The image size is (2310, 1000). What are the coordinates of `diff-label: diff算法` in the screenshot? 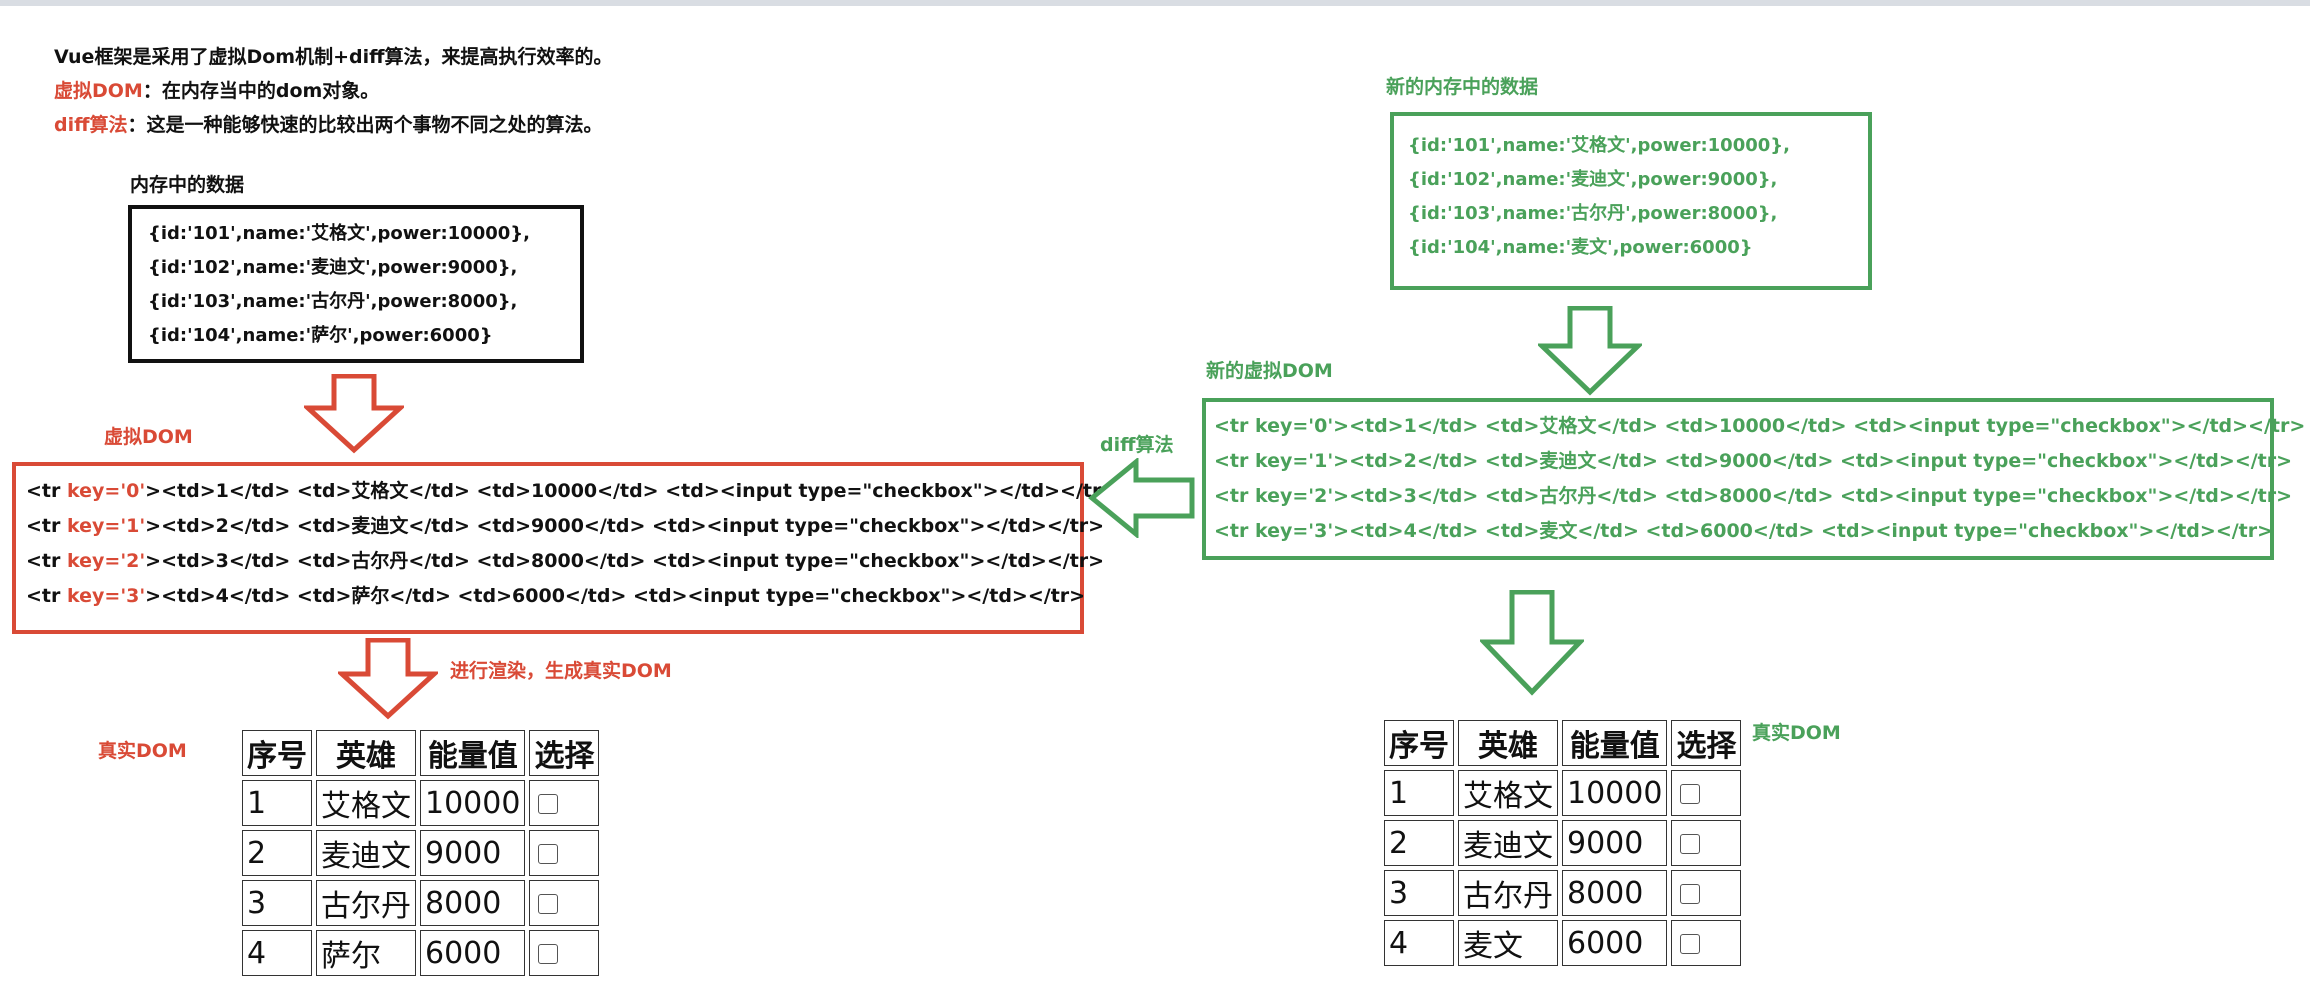 It's located at (1137, 445).